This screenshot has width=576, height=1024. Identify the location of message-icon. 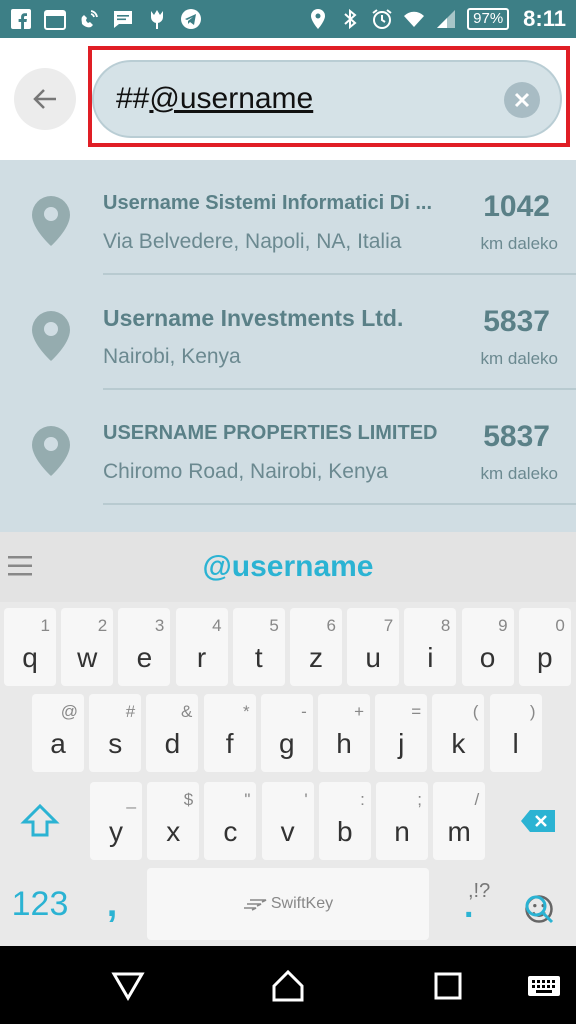
(123, 19).